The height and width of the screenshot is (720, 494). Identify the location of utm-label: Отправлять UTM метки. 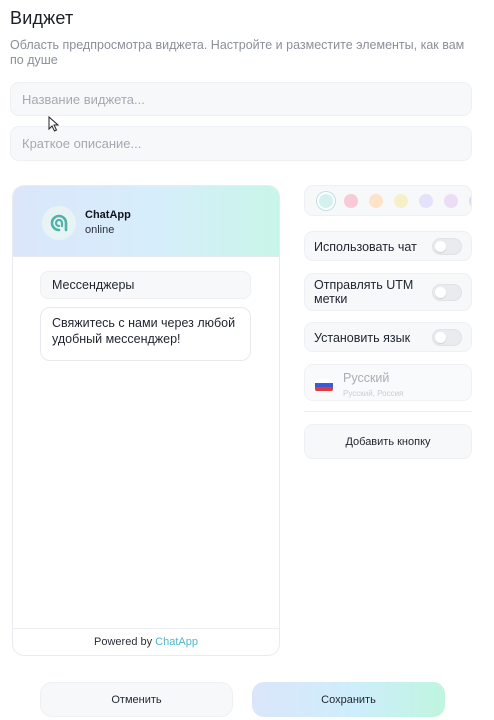
(364, 292).